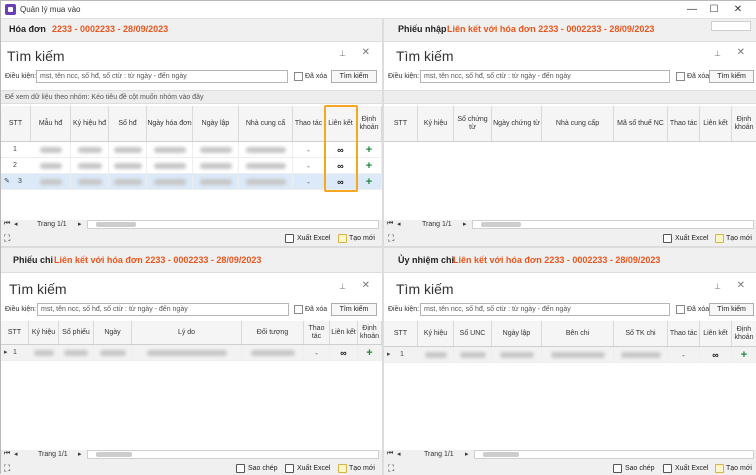  I want to click on col-ky-hieu: Ký hiệu hđ, so click(90, 123).